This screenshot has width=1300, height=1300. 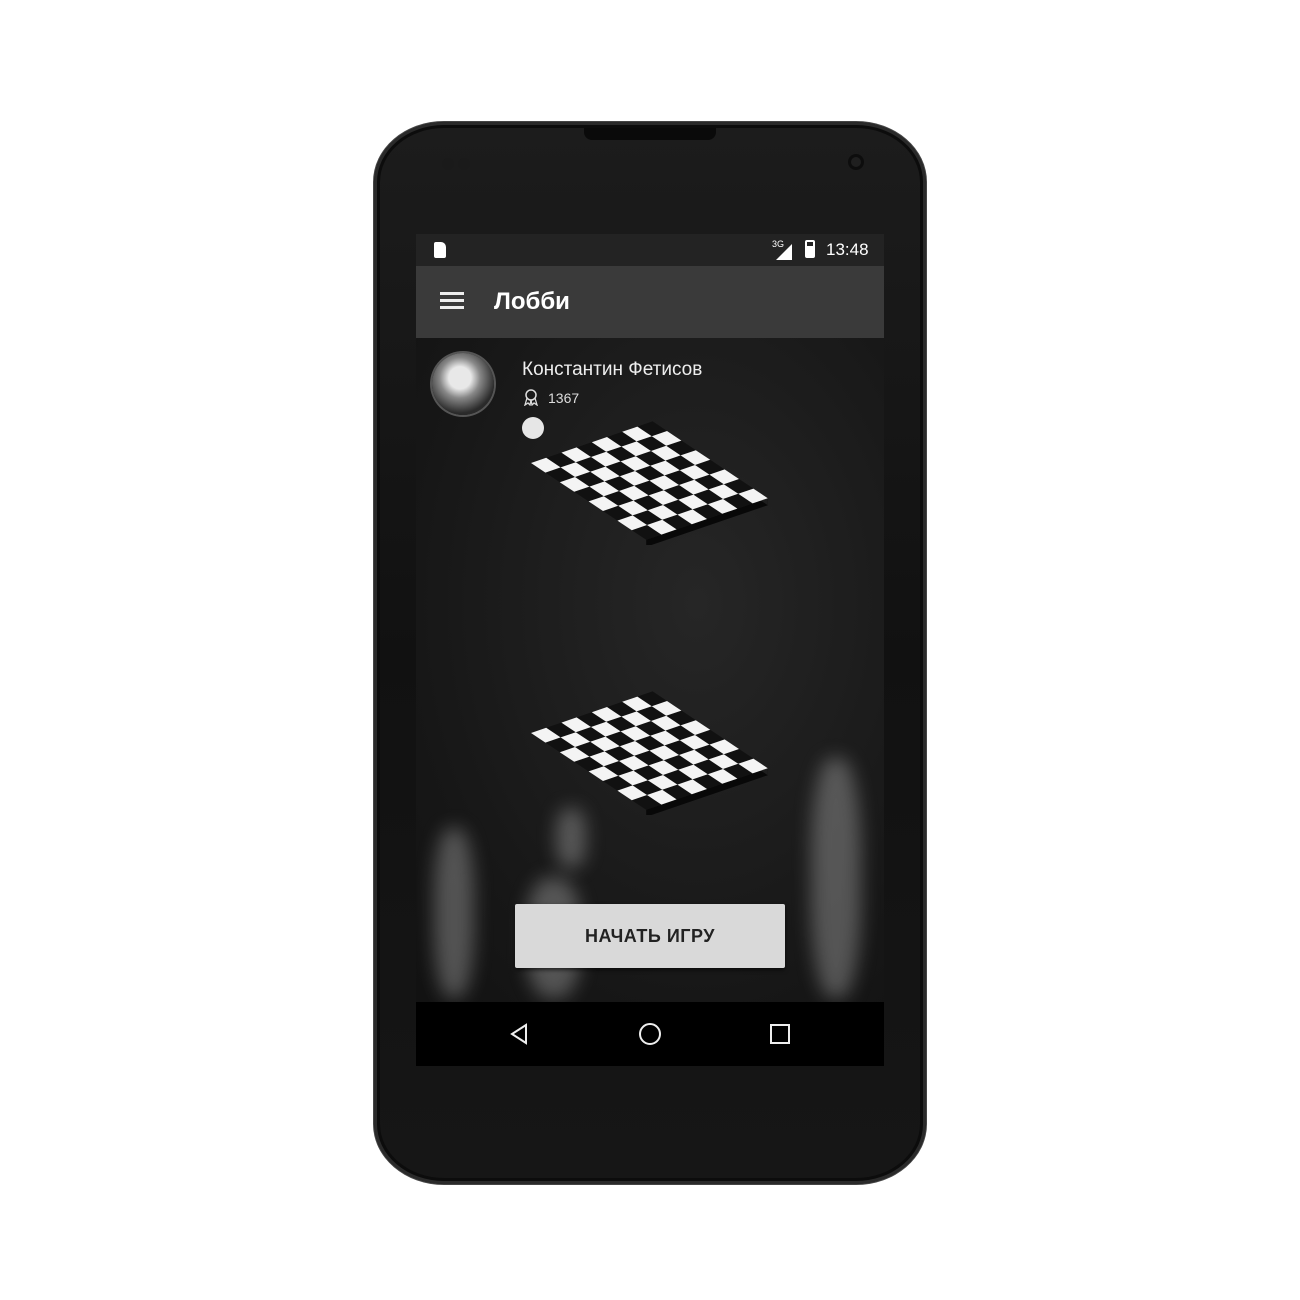 What do you see at coordinates (650, 936) in the screenshot?
I see `start-game-button: НАЧАТЬ ИГРУ` at bounding box center [650, 936].